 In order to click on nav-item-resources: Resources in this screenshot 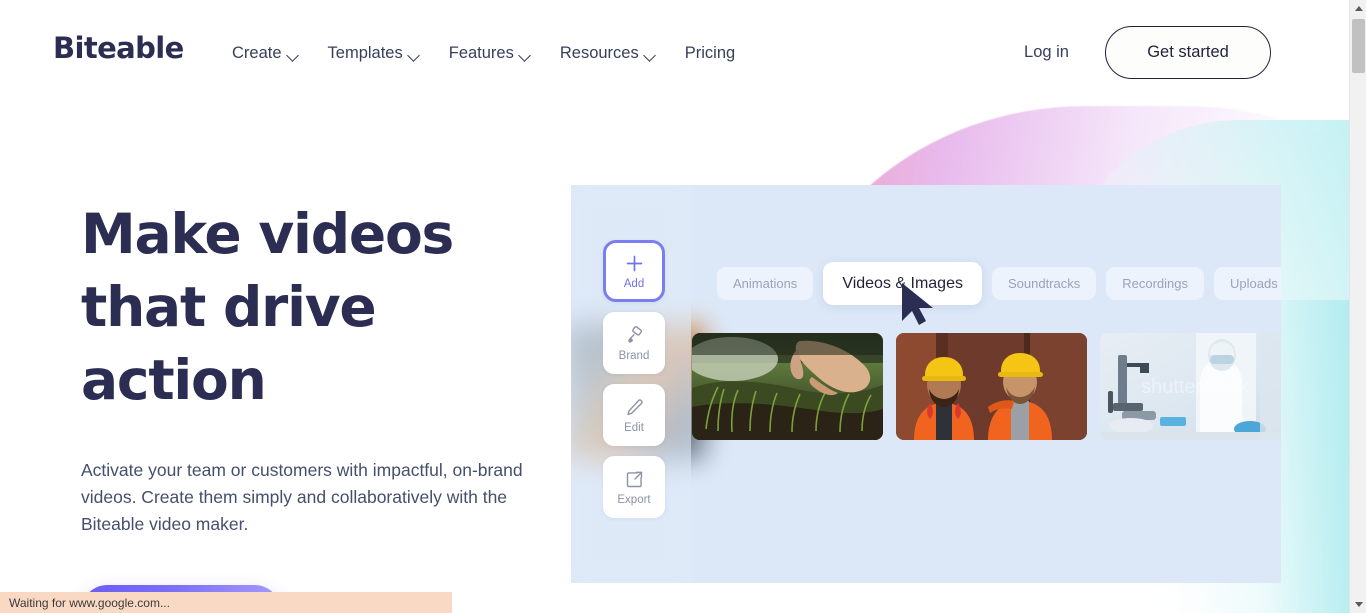, I will do `click(608, 53)`.